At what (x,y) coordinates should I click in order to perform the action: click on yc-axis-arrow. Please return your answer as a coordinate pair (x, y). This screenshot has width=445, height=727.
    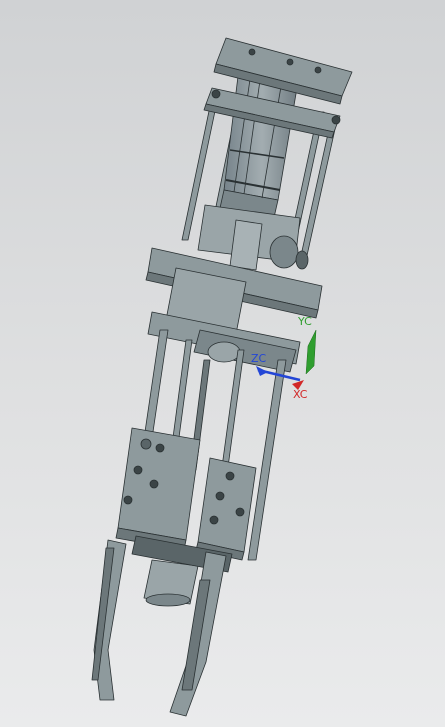
    Looking at the image, I should click on (311, 352).